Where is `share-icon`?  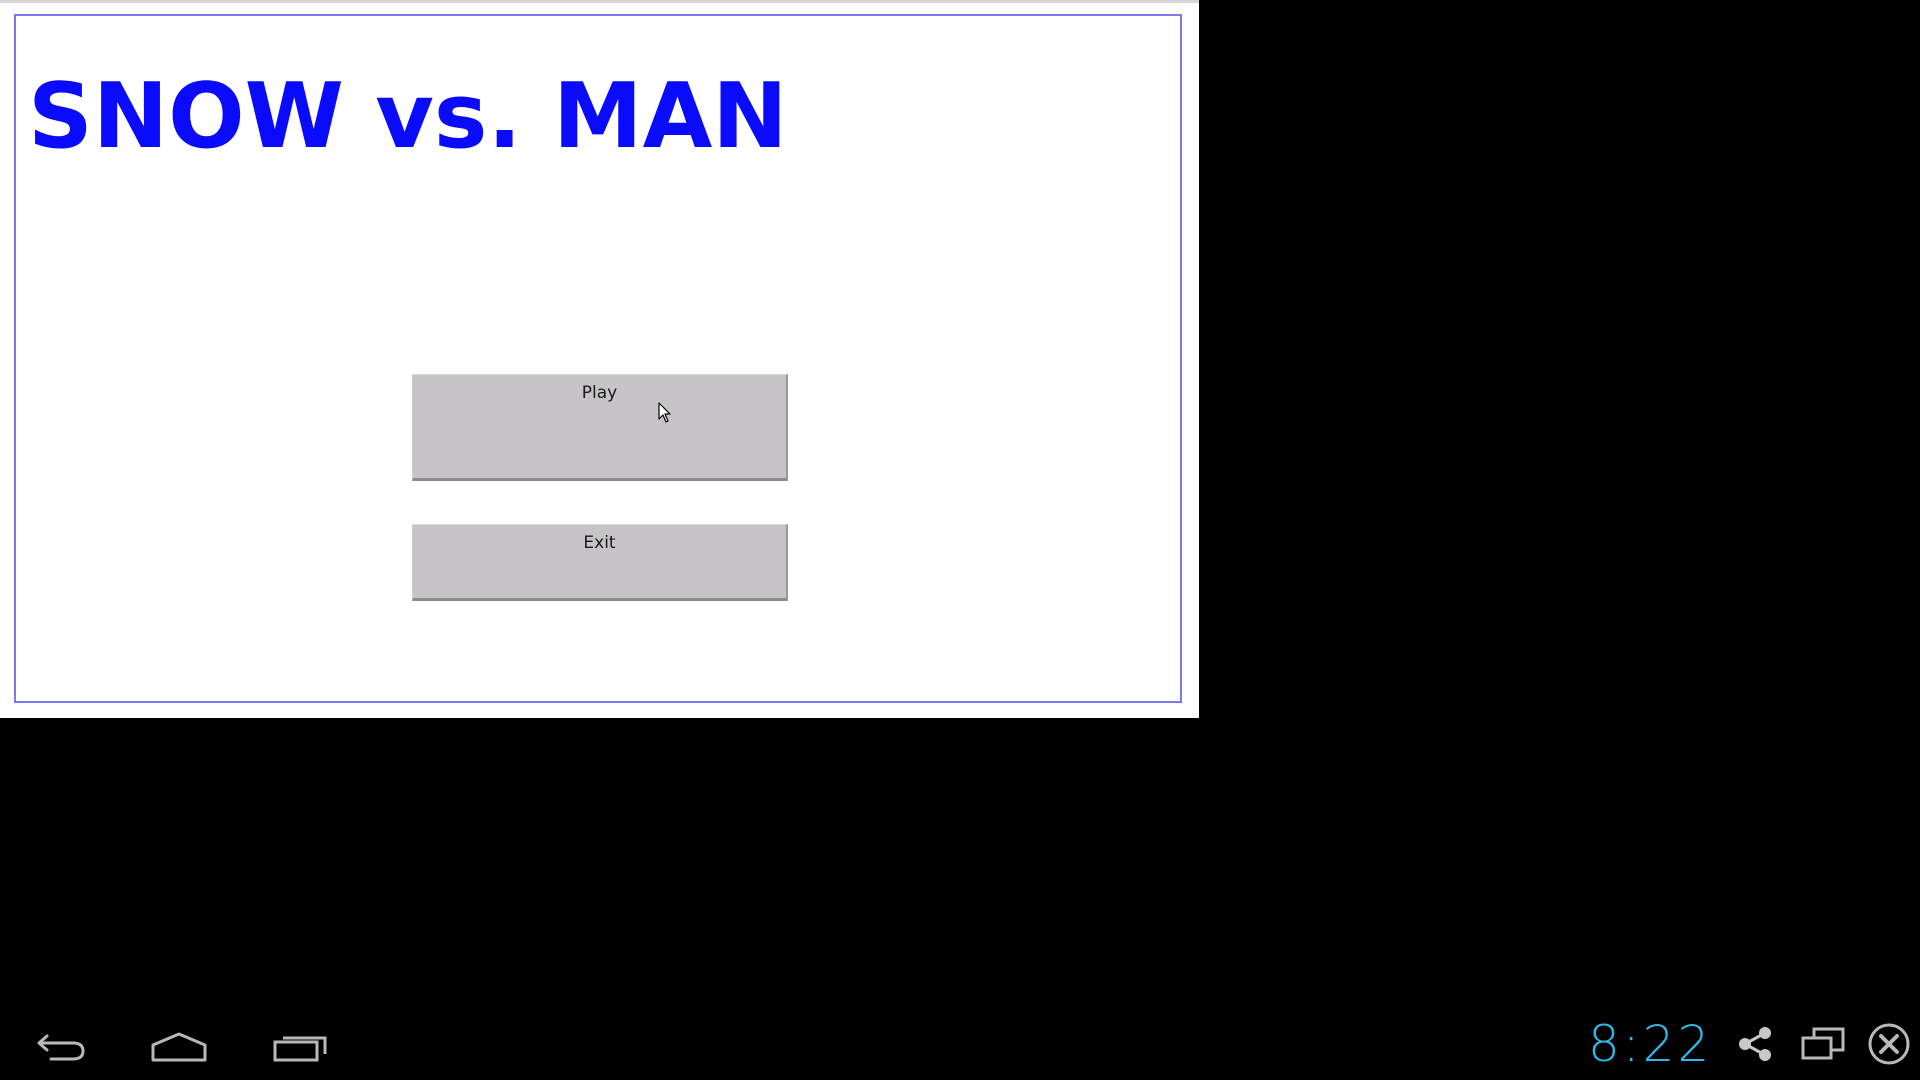
share-icon is located at coordinates (1755, 1044).